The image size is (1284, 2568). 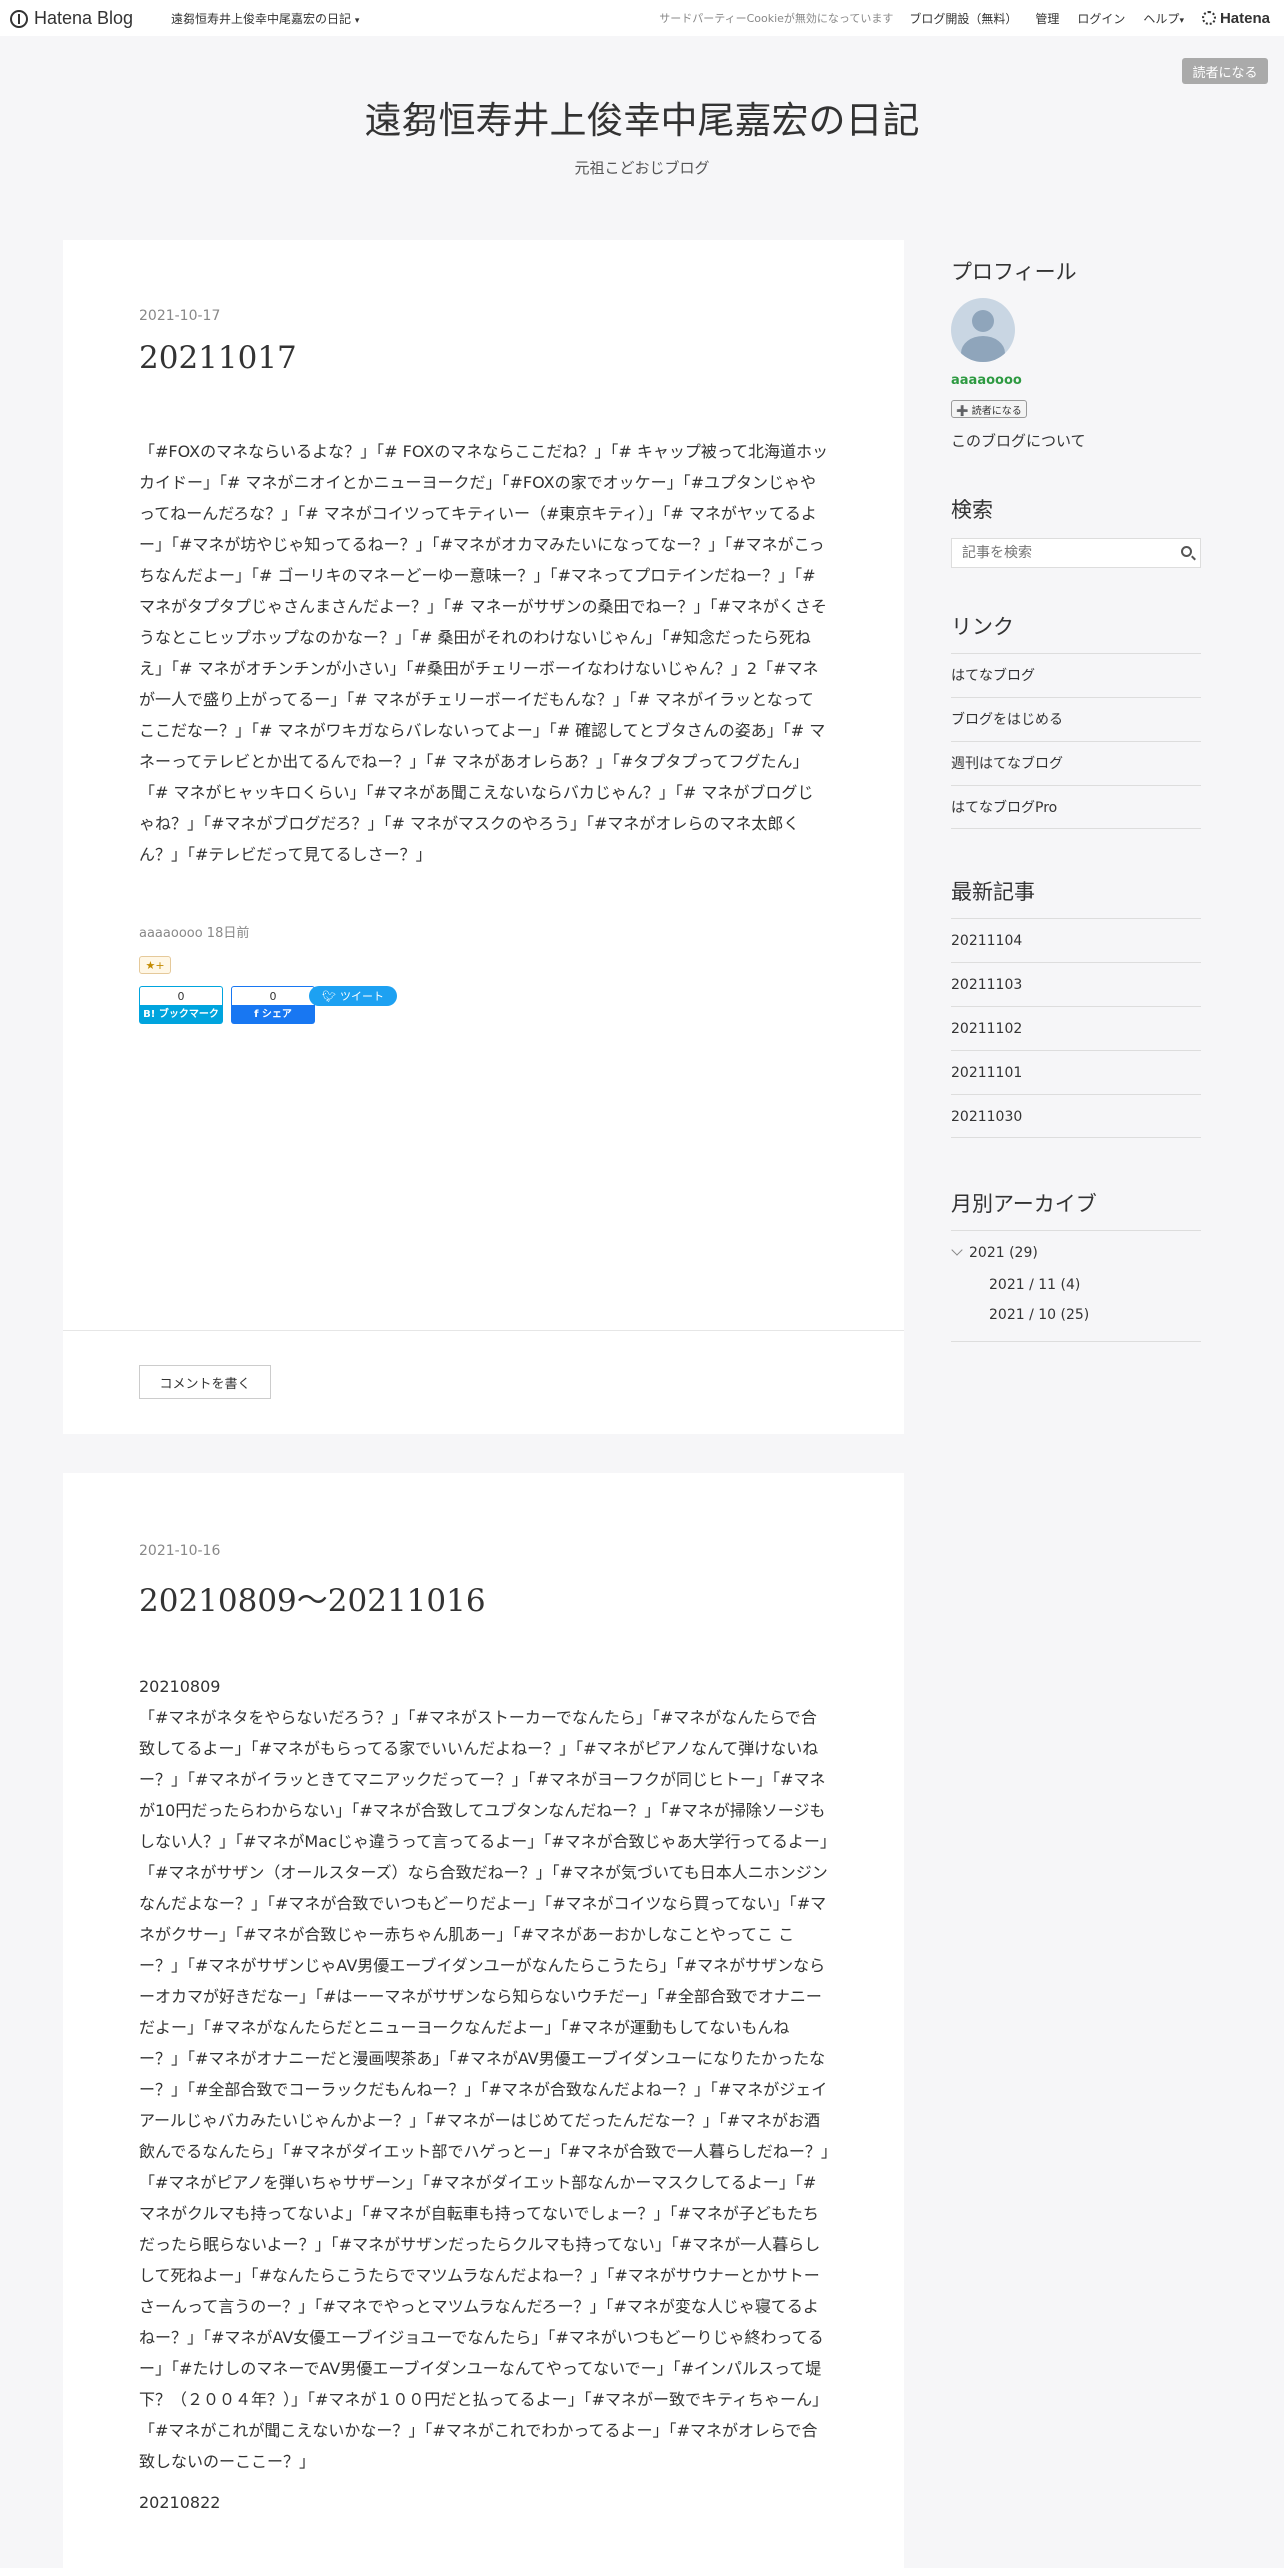 I want to click on link-item: はてなブログ, so click(x=1076, y=675).